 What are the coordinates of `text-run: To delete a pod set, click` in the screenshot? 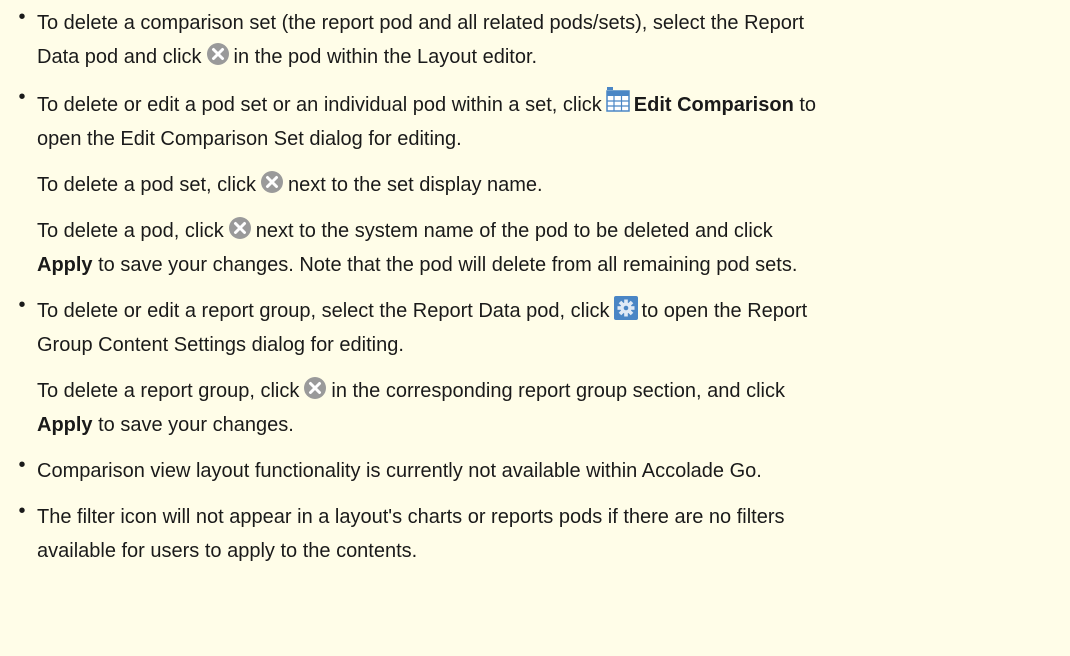 It's located at (147, 185).